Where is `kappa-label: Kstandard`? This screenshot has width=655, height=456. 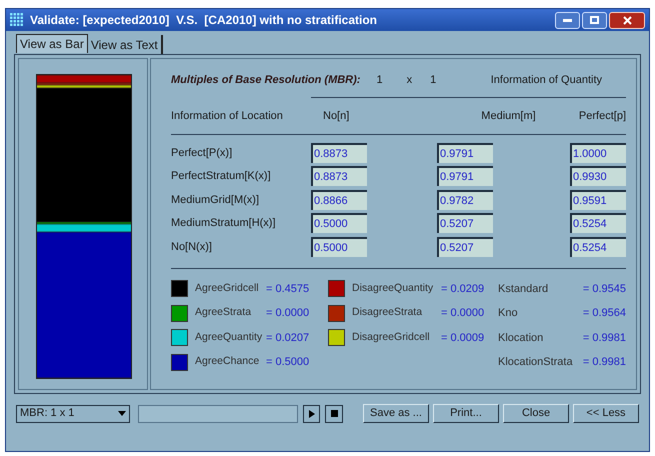 kappa-label: Kstandard is located at coordinates (523, 289).